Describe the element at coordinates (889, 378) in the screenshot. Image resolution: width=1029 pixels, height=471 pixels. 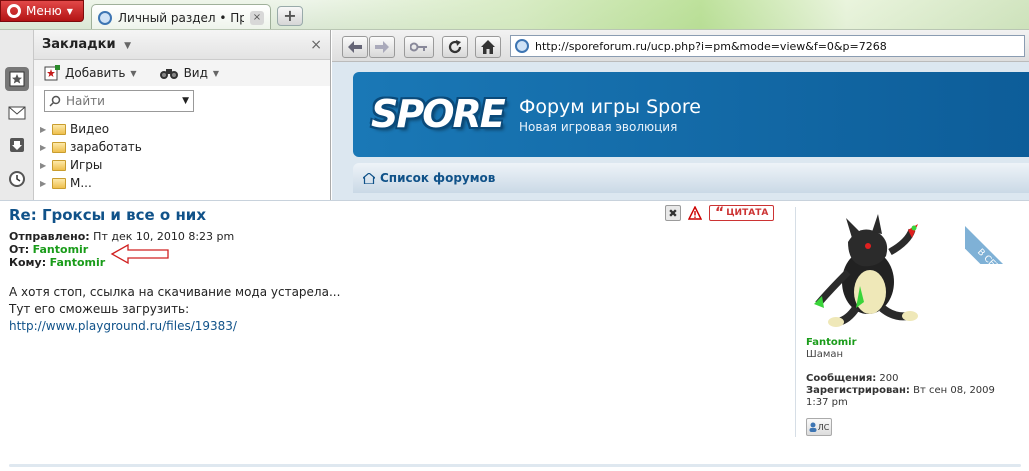
I see `posts-value: 200` at that location.